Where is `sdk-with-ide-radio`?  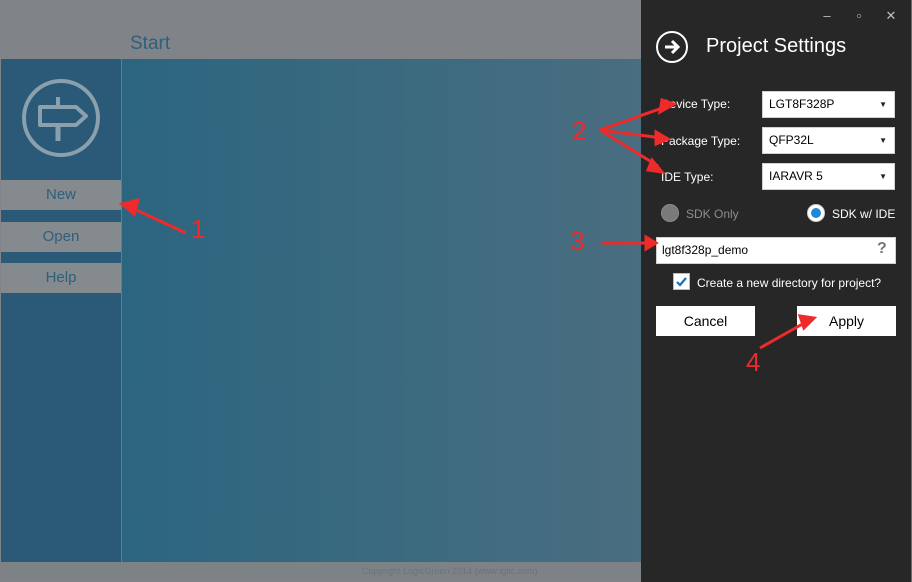
sdk-with-ide-radio is located at coordinates (816, 213).